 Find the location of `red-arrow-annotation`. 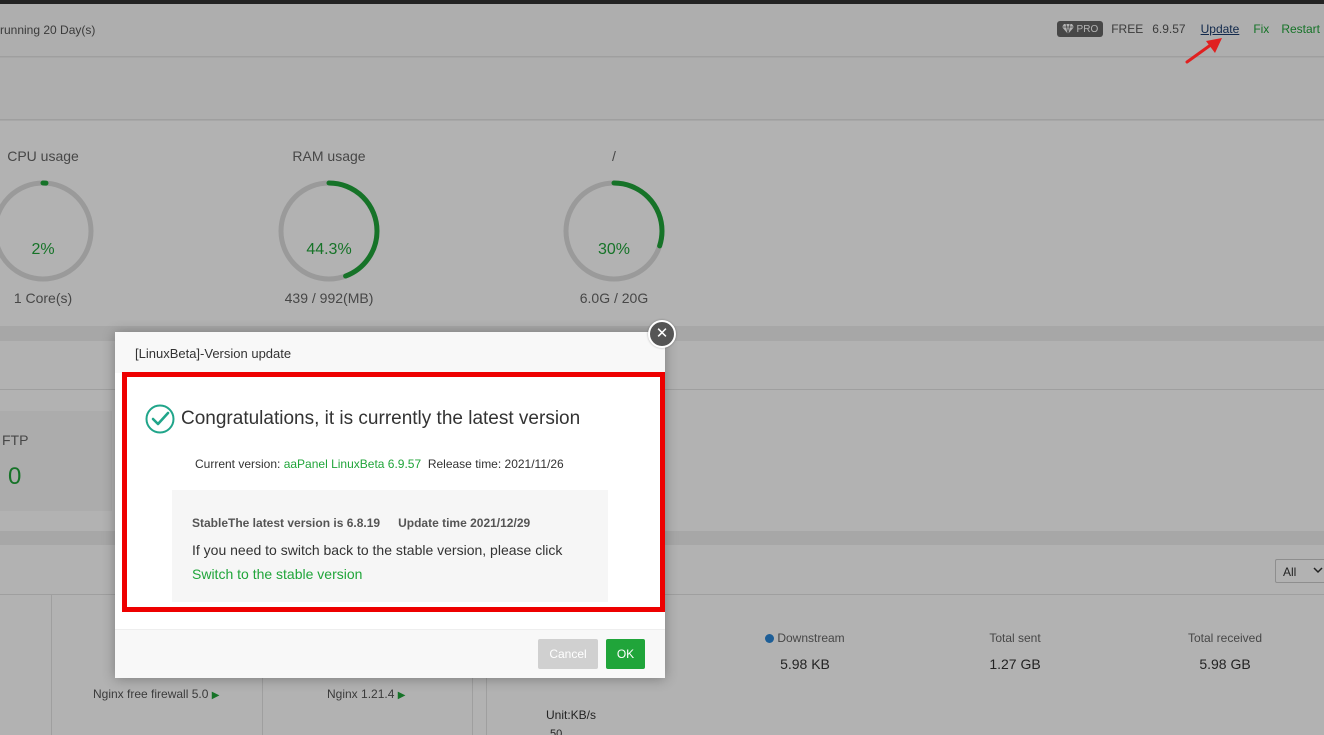

red-arrow-annotation is located at coordinates (1203, 51).